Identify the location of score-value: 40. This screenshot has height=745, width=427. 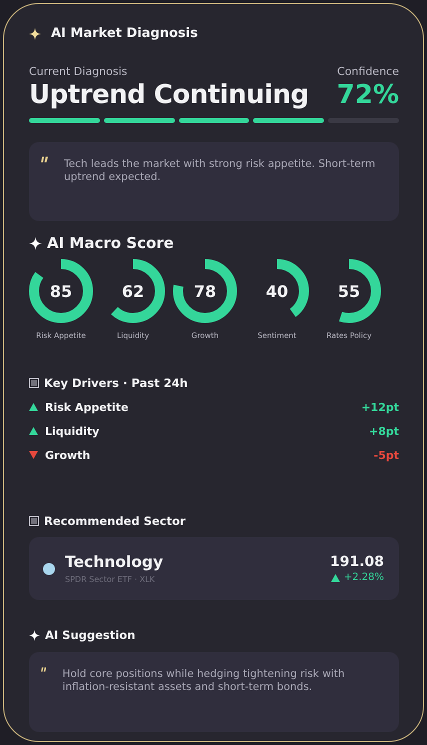
(277, 291).